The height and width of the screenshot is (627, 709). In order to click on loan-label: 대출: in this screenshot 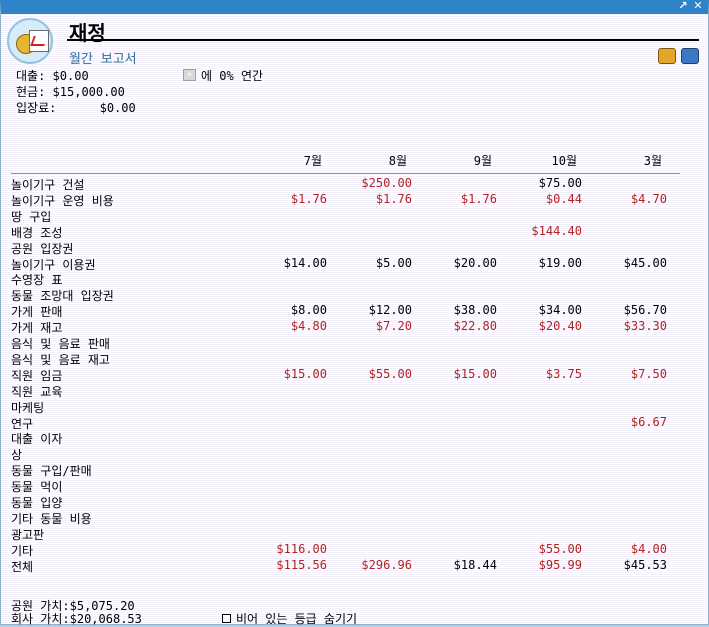, I will do `click(31, 76)`.